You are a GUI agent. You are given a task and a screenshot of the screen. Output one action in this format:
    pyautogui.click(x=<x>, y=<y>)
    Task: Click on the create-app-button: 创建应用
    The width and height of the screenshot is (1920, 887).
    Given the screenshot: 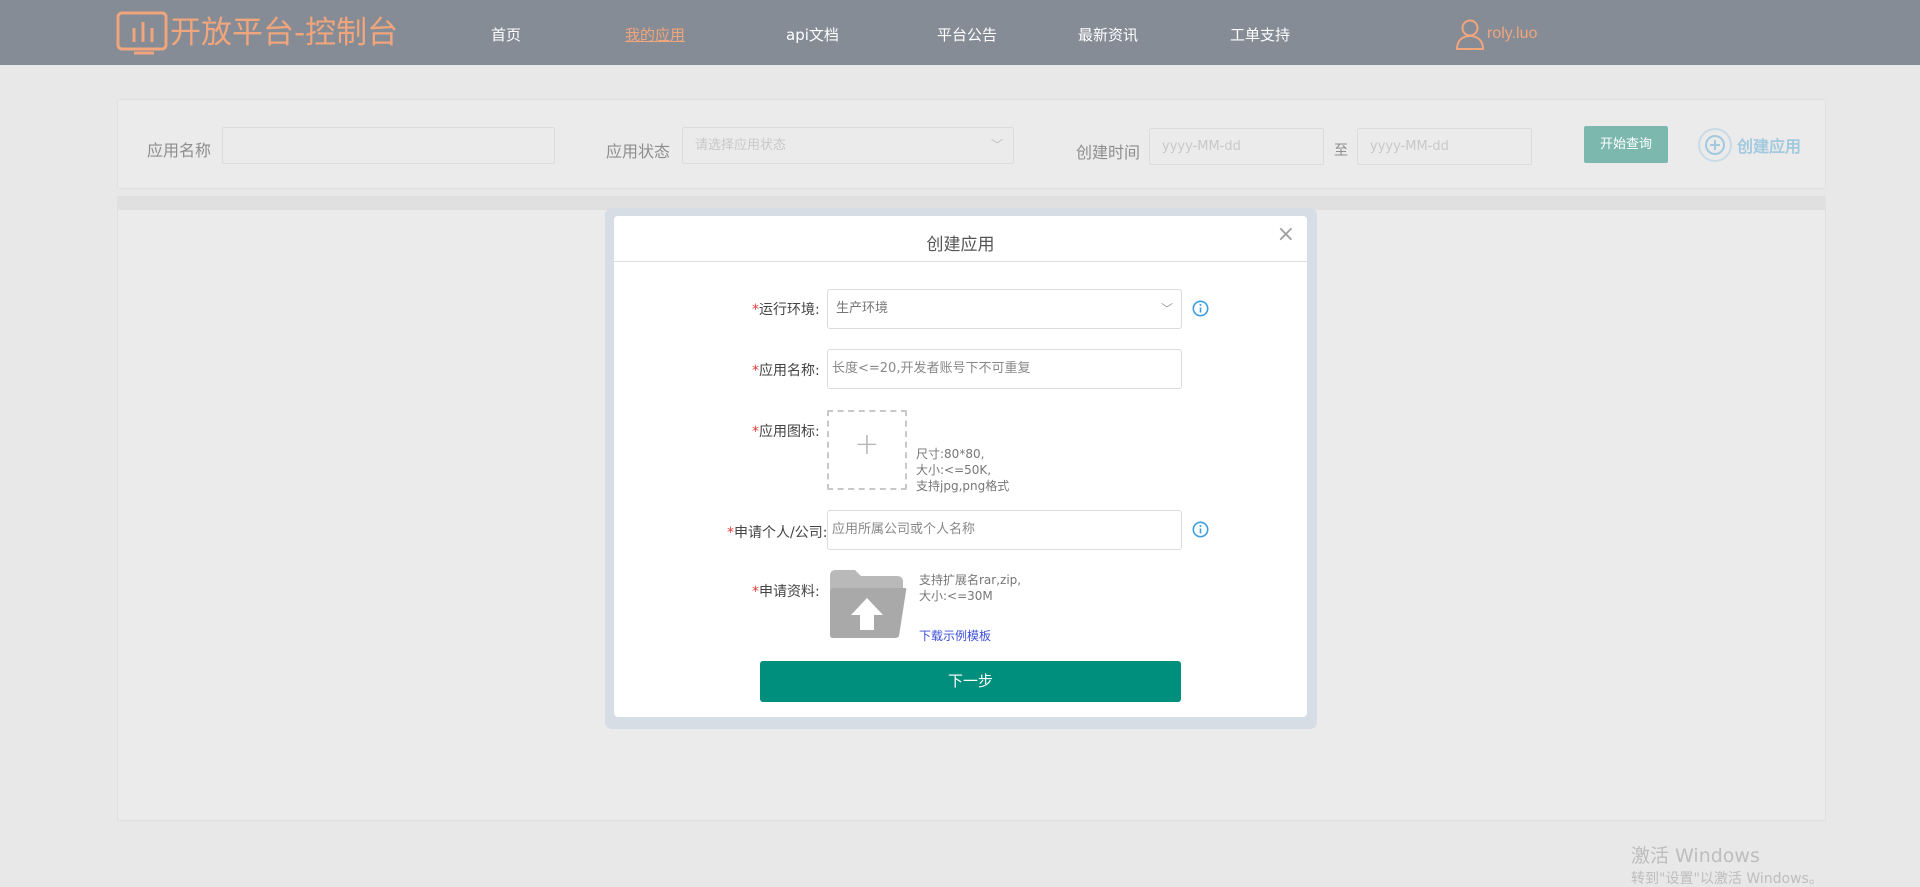 What is the action you would take?
    pyautogui.click(x=1749, y=144)
    